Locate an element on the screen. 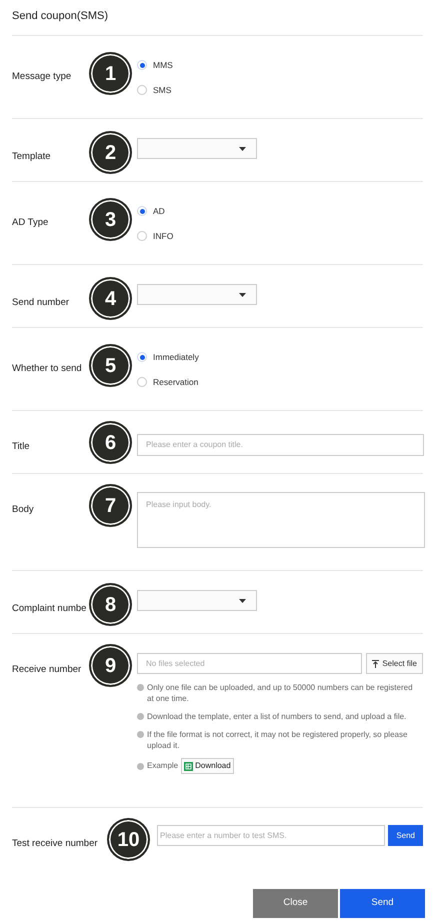 This screenshot has height=921, width=435. field-label: Message type is located at coordinates (42, 76).